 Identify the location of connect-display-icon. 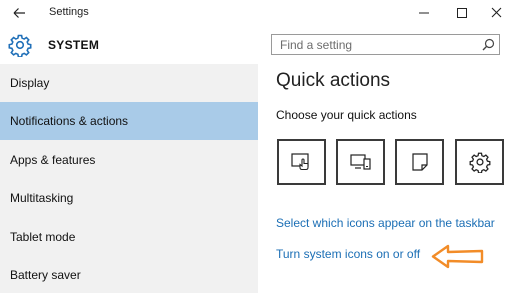
(360, 162).